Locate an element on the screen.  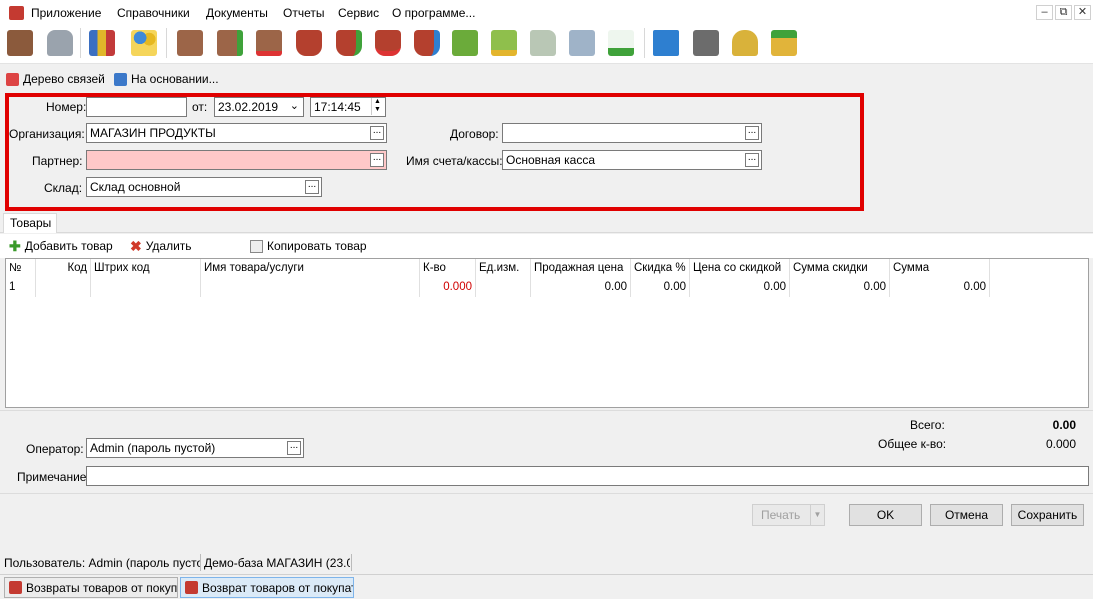
col-code: Код is located at coordinates (63, 269).